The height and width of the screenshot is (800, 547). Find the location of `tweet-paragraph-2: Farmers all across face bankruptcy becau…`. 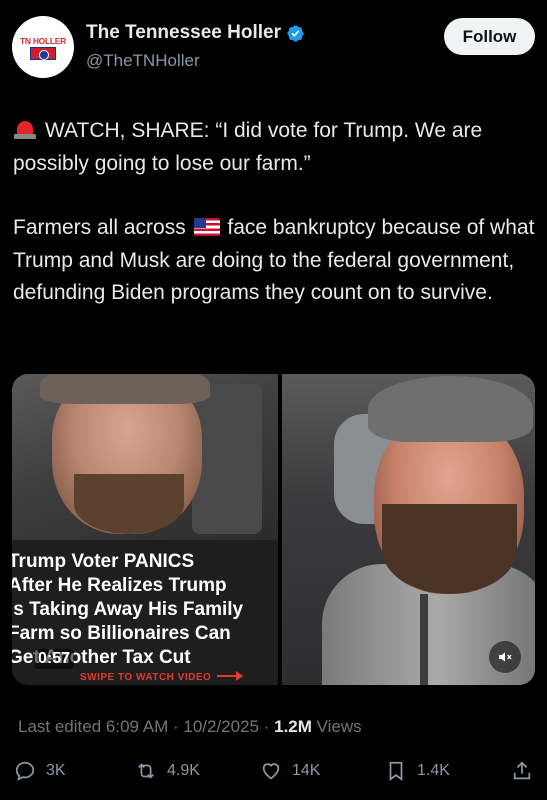

tweet-paragraph-2: Farmers all across face bankruptcy becau… is located at coordinates (274, 261).